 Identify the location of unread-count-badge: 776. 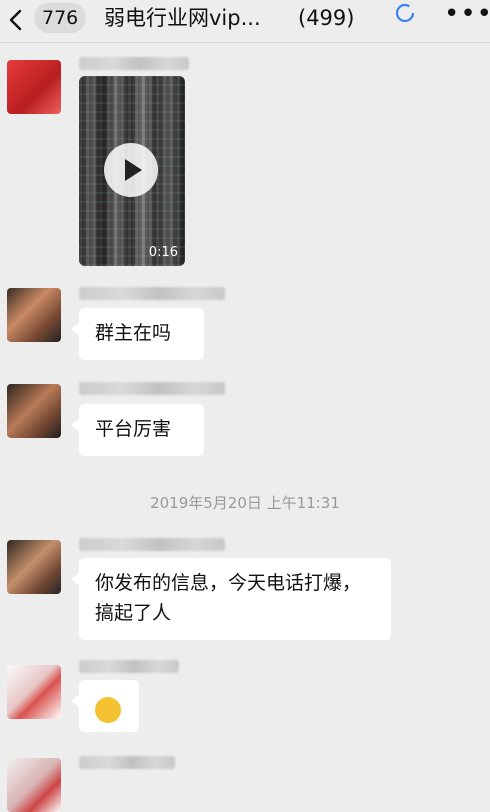
(60, 18).